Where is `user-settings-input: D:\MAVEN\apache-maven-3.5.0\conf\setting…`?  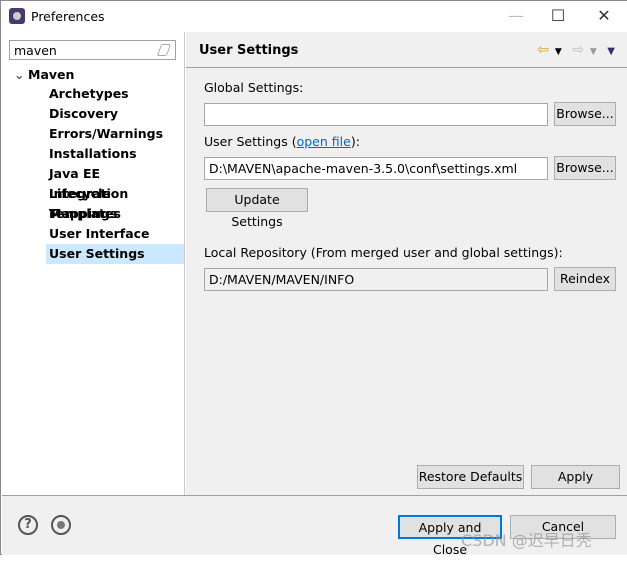
user-settings-input: D:\MAVEN\apache-maven-3.5.0\conf\setting… is located at coordinates (376, 168).